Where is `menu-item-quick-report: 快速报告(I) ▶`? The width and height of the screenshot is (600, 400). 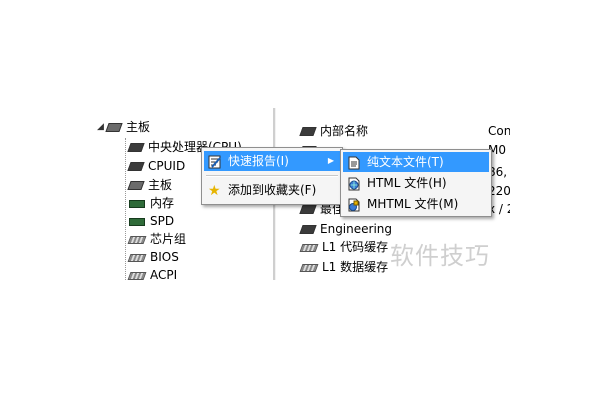
menu-item-quick-report: 快速报告(I) ▶ is located at coordinates (272, 161).